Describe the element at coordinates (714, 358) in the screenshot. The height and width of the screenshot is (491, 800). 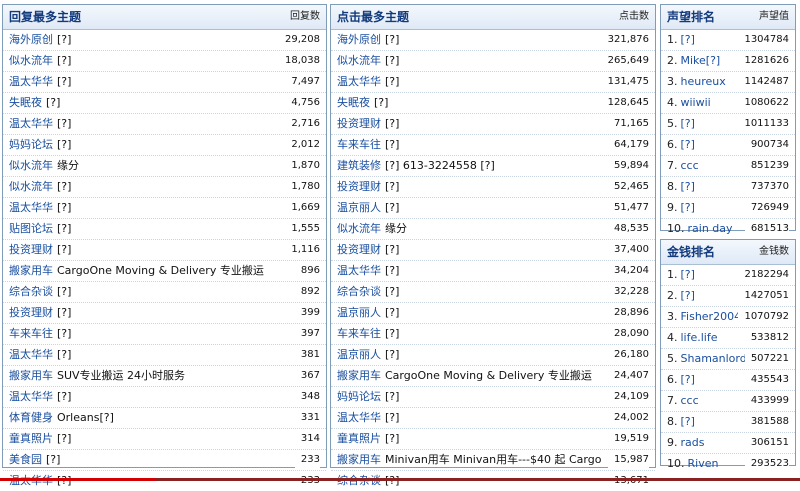
I see `user-link: Shamanlord` at that location.